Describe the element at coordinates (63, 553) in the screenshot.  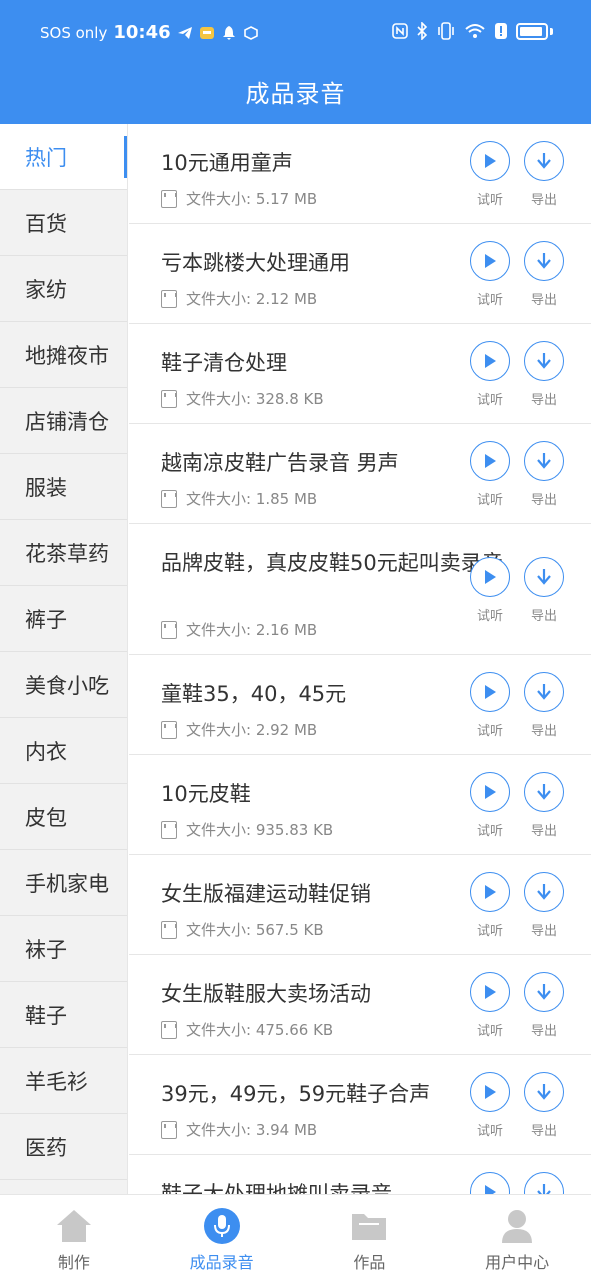
I see `sidebar-item-herbal-tea: 花茶草药` at that location.